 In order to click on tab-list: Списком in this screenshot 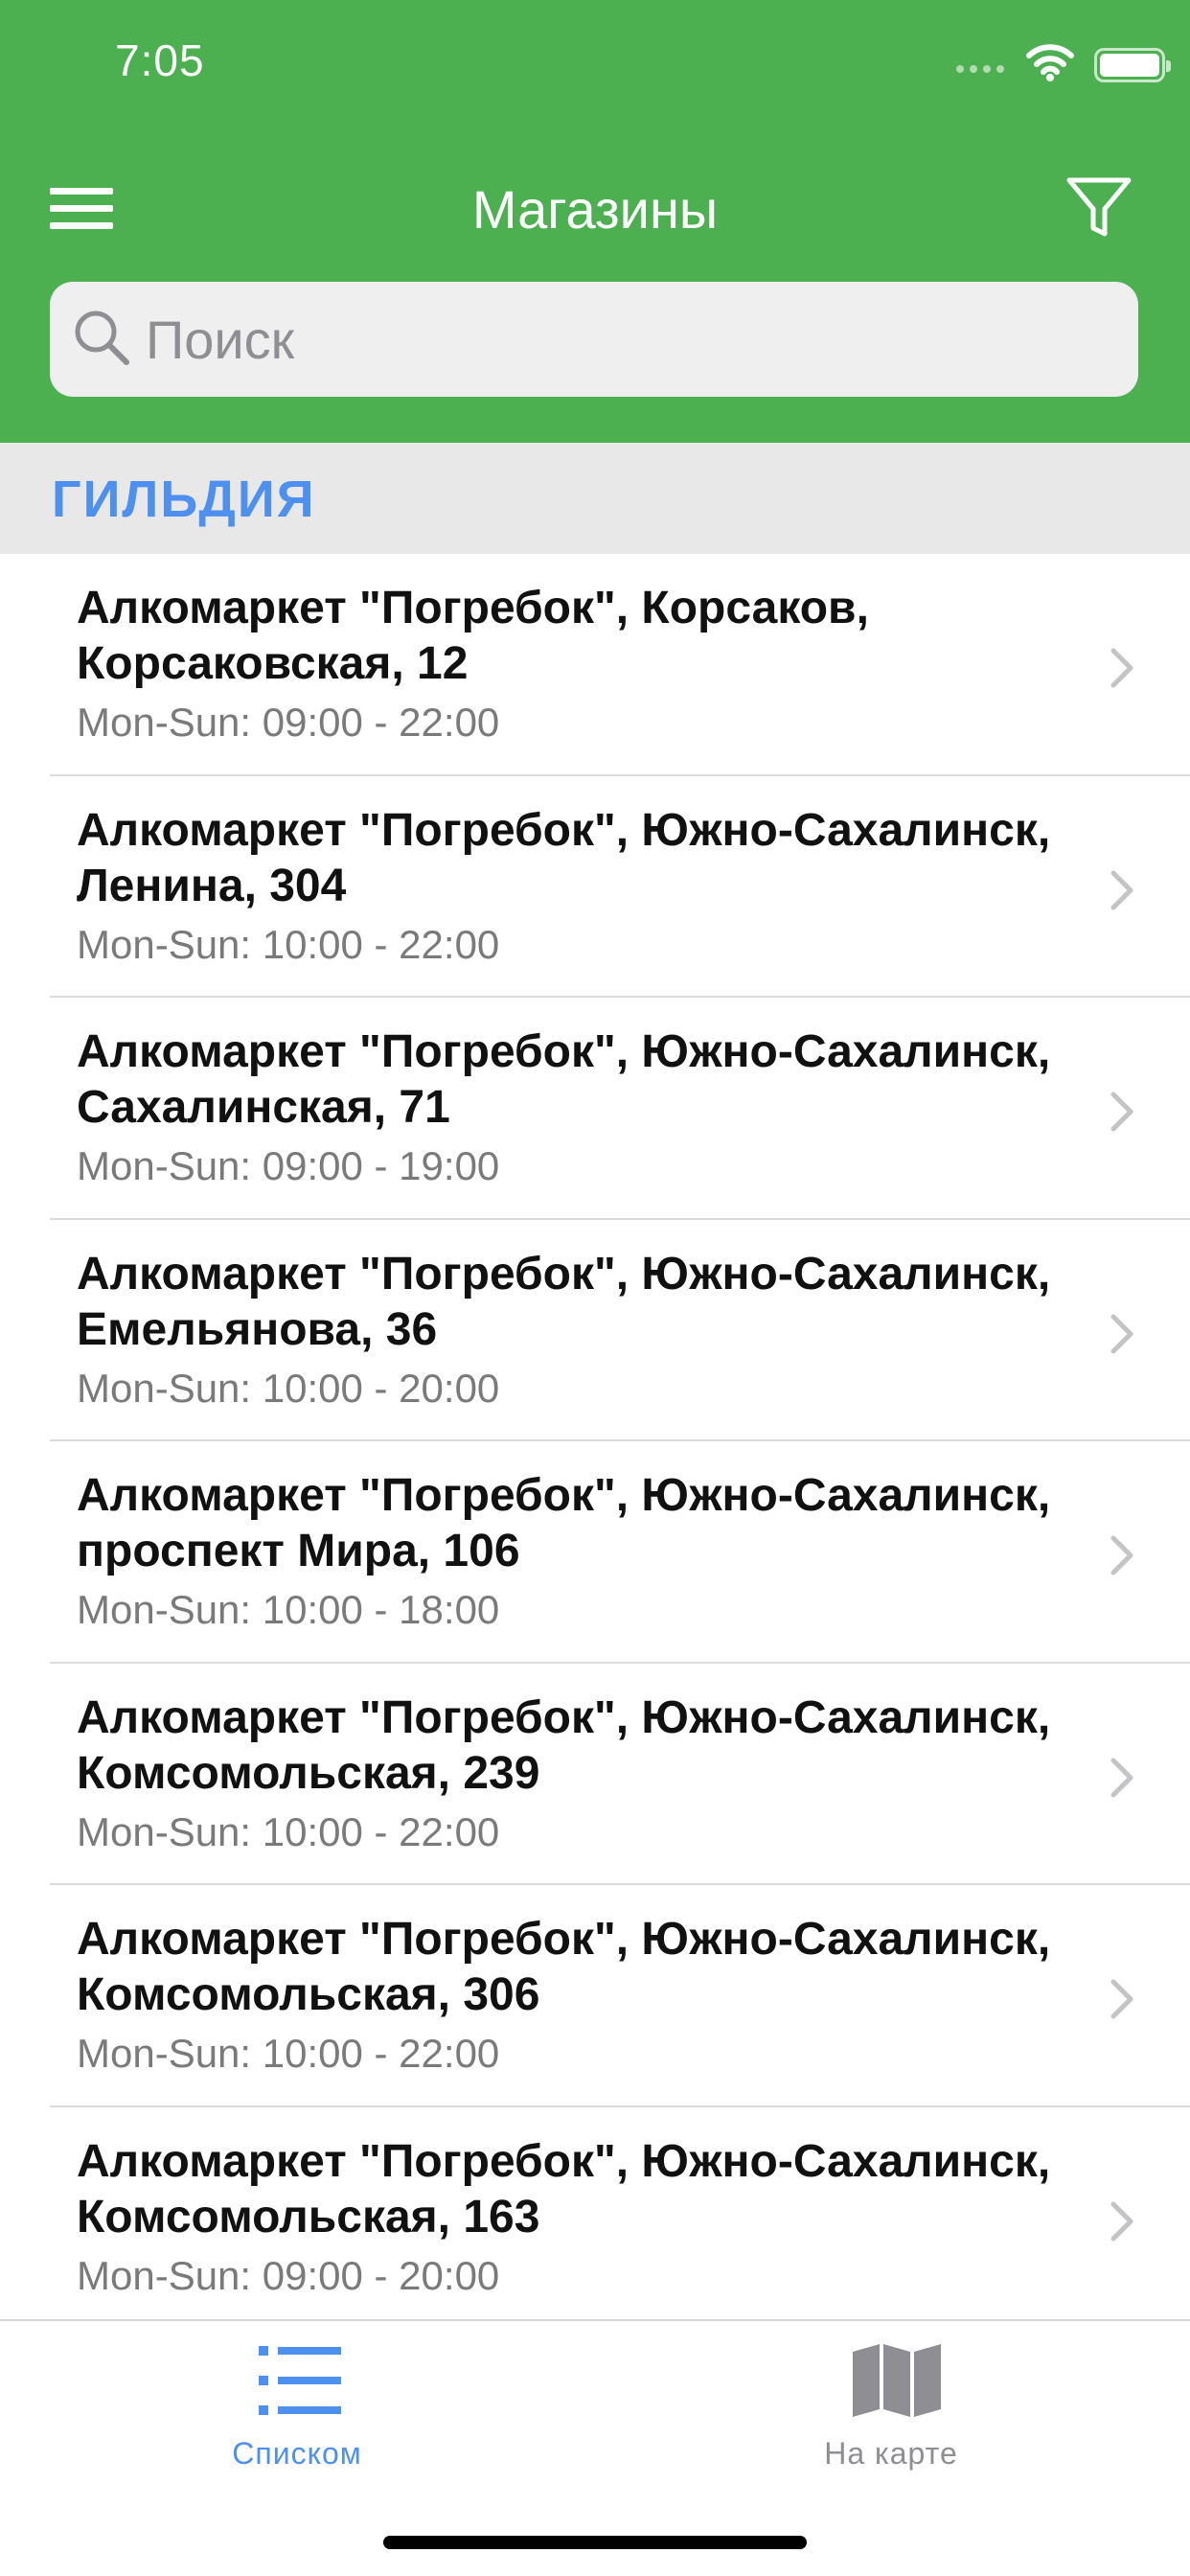, I will do `click(297, 2407)`.